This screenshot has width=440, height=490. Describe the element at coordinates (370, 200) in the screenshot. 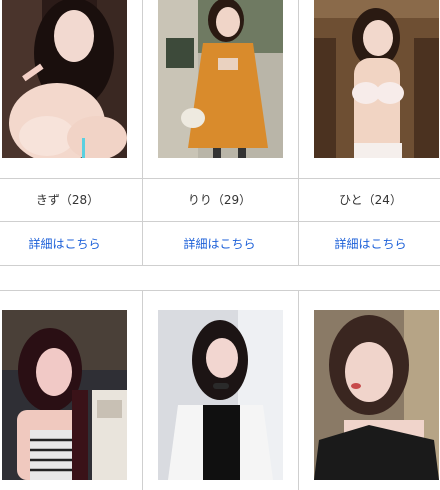

I see `profile-name-3: ひと（24）` at that location.